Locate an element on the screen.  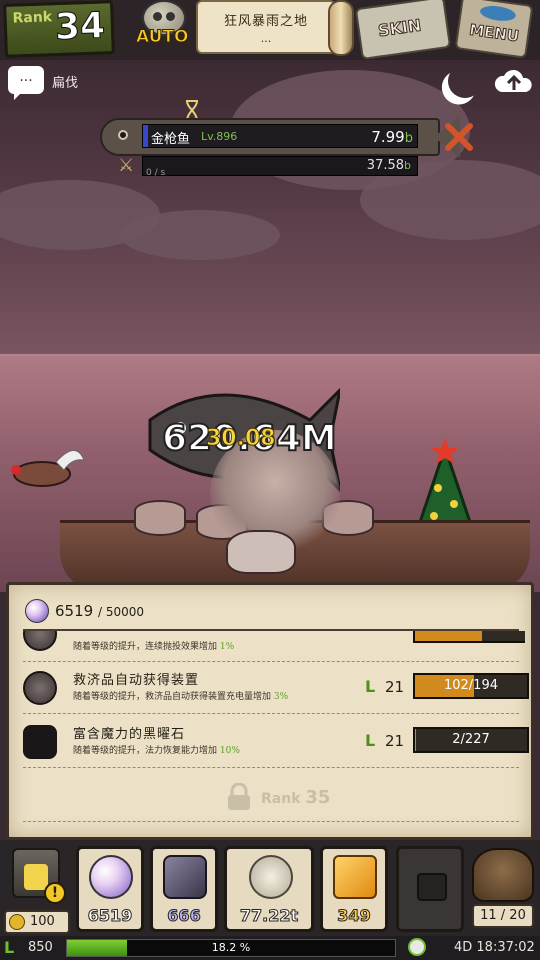
amber-icon is located at coordinates (355, 877).